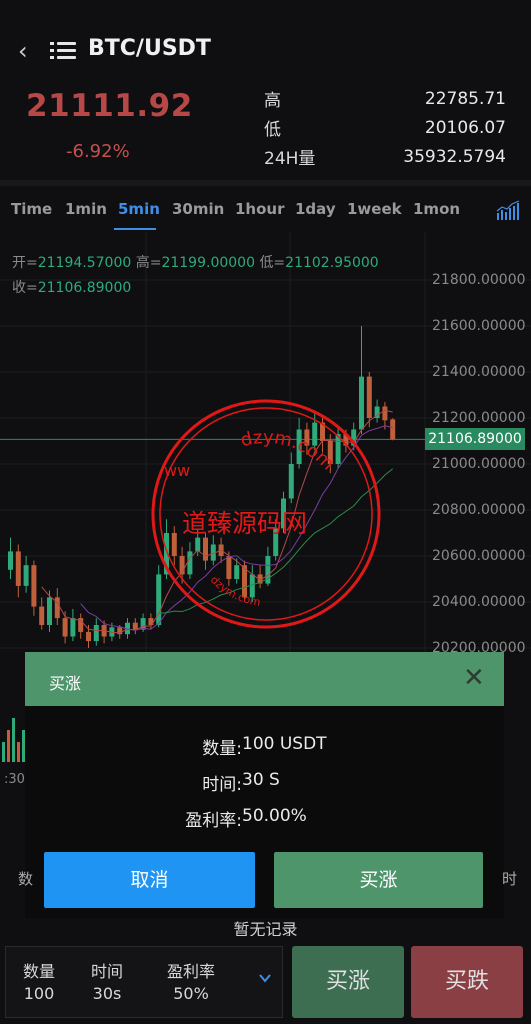  I want to click on dialog-header: 买涨 ✕, so click(264, 679).